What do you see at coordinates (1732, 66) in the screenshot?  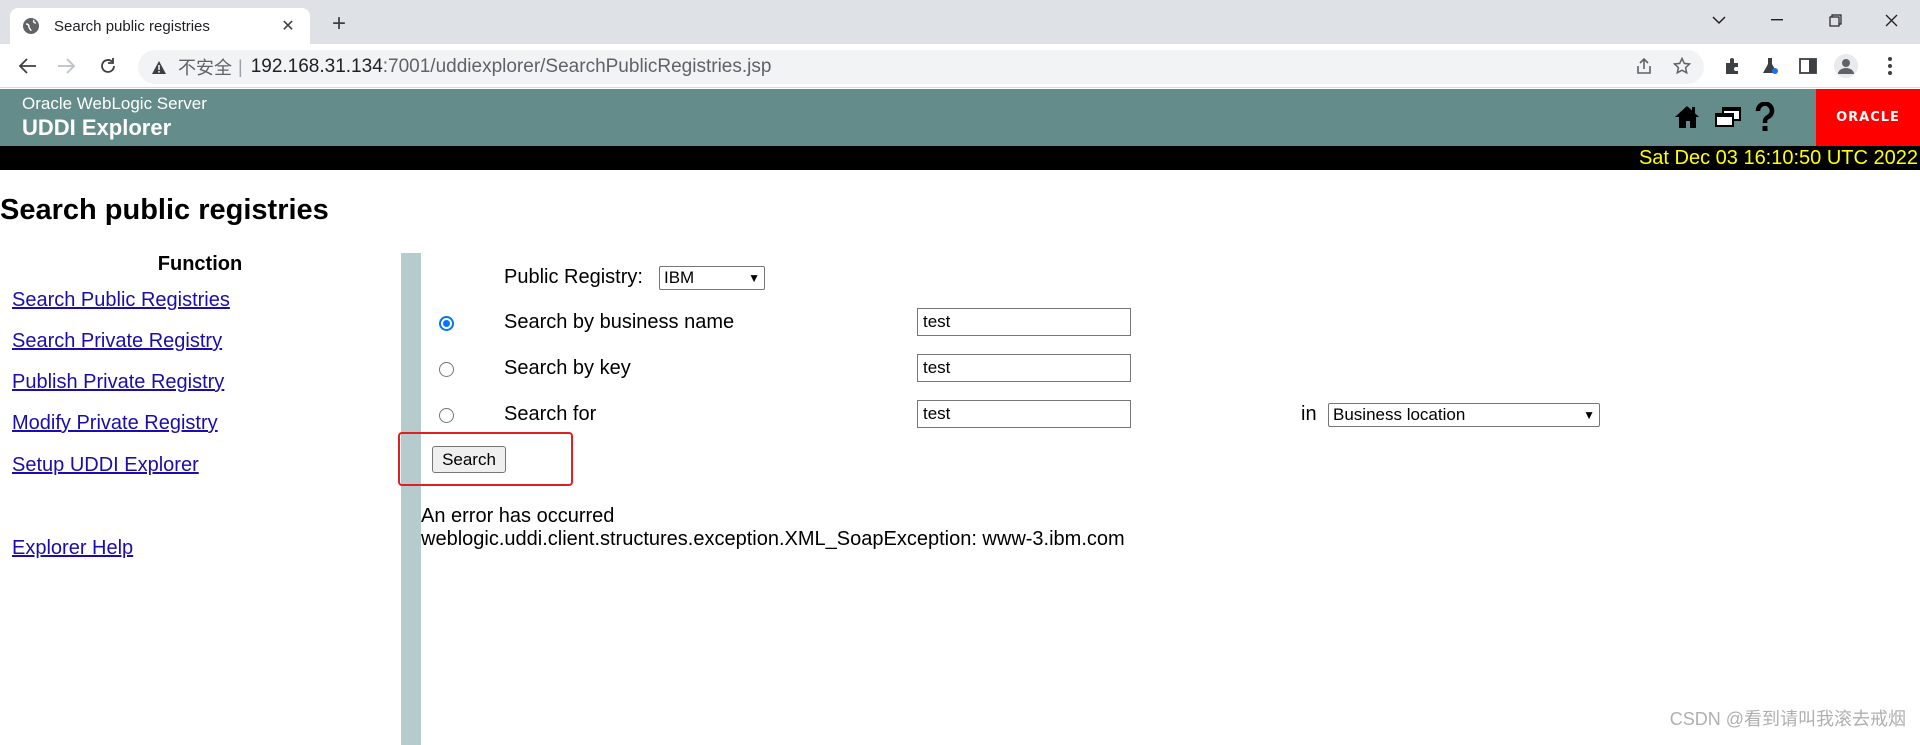 I see `extensions-icon` at bounding box center [1732, 66].